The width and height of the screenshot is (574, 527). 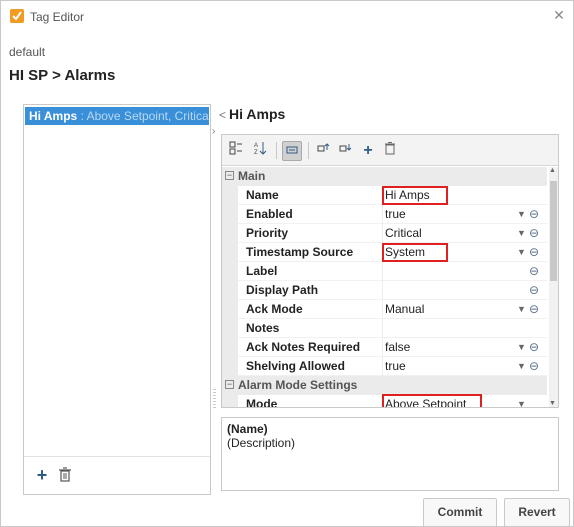 I want to click on app-logo-icon, so click(x=17, y=16).